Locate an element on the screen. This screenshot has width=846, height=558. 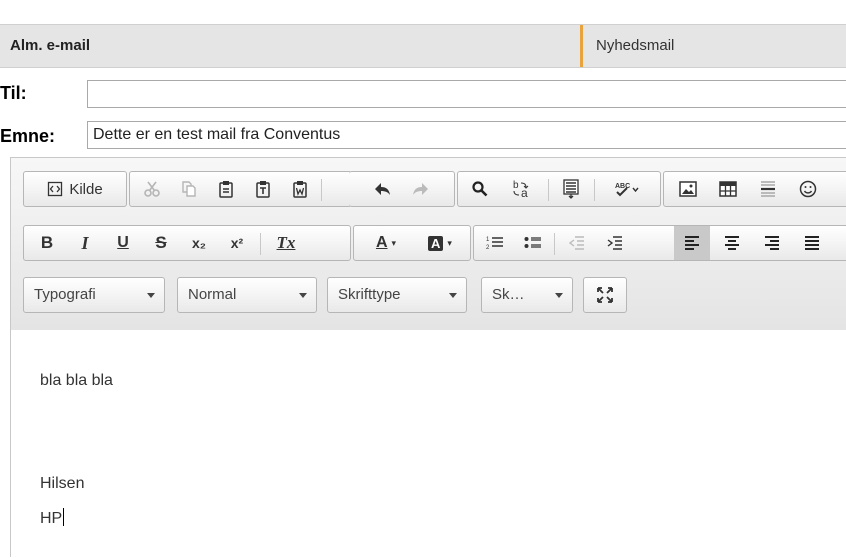
paste-word-icon is located at coordinates (300, 189).